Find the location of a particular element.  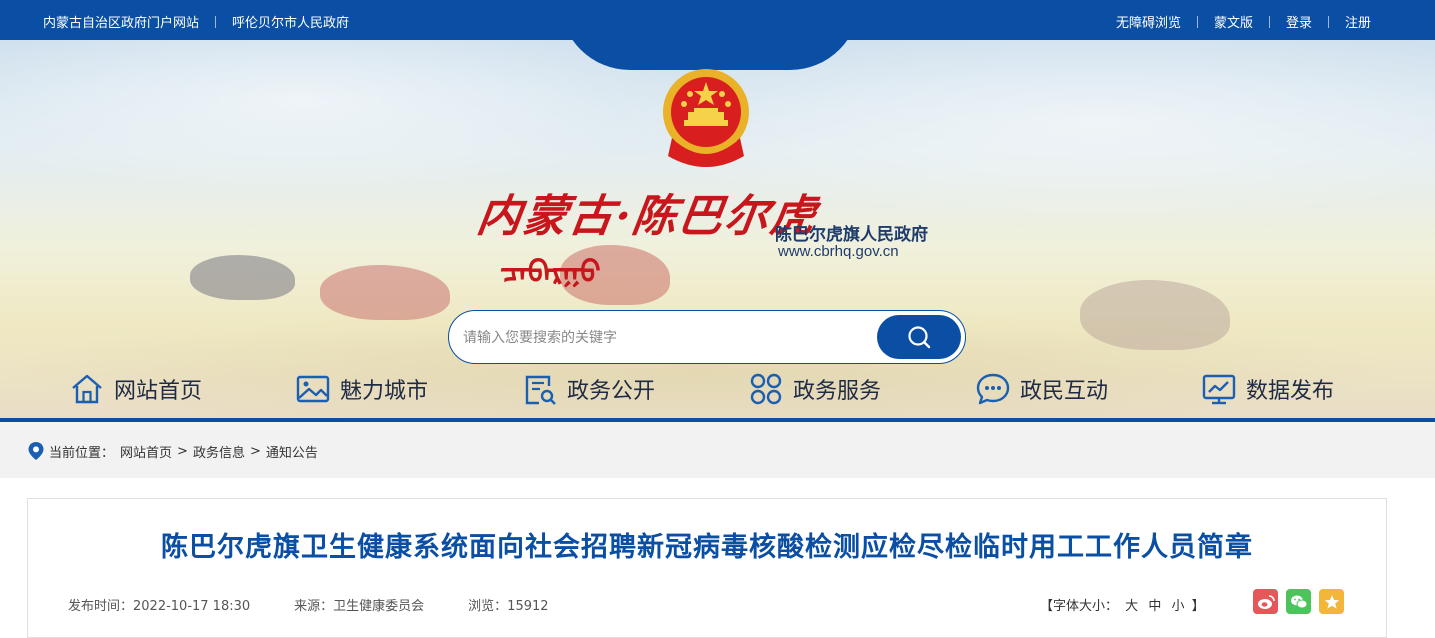

favorite-button is located at coordinates (1331, 601).